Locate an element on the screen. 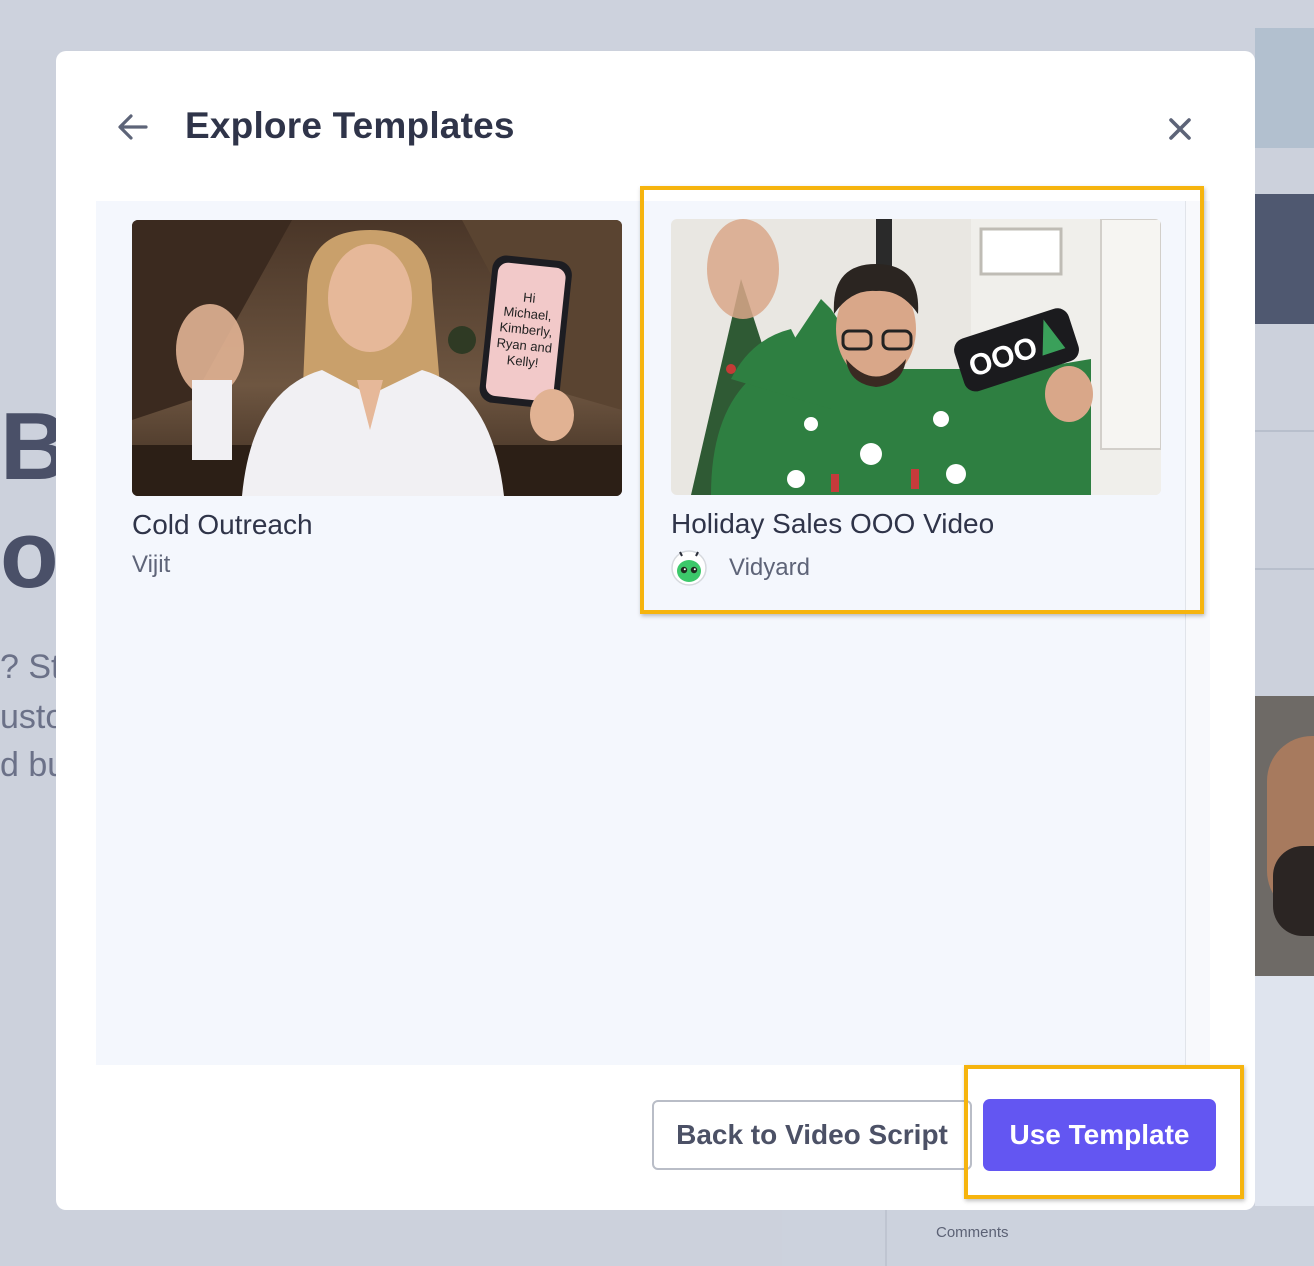  background-text-fragment: usto is located at coordinates (28, 717).